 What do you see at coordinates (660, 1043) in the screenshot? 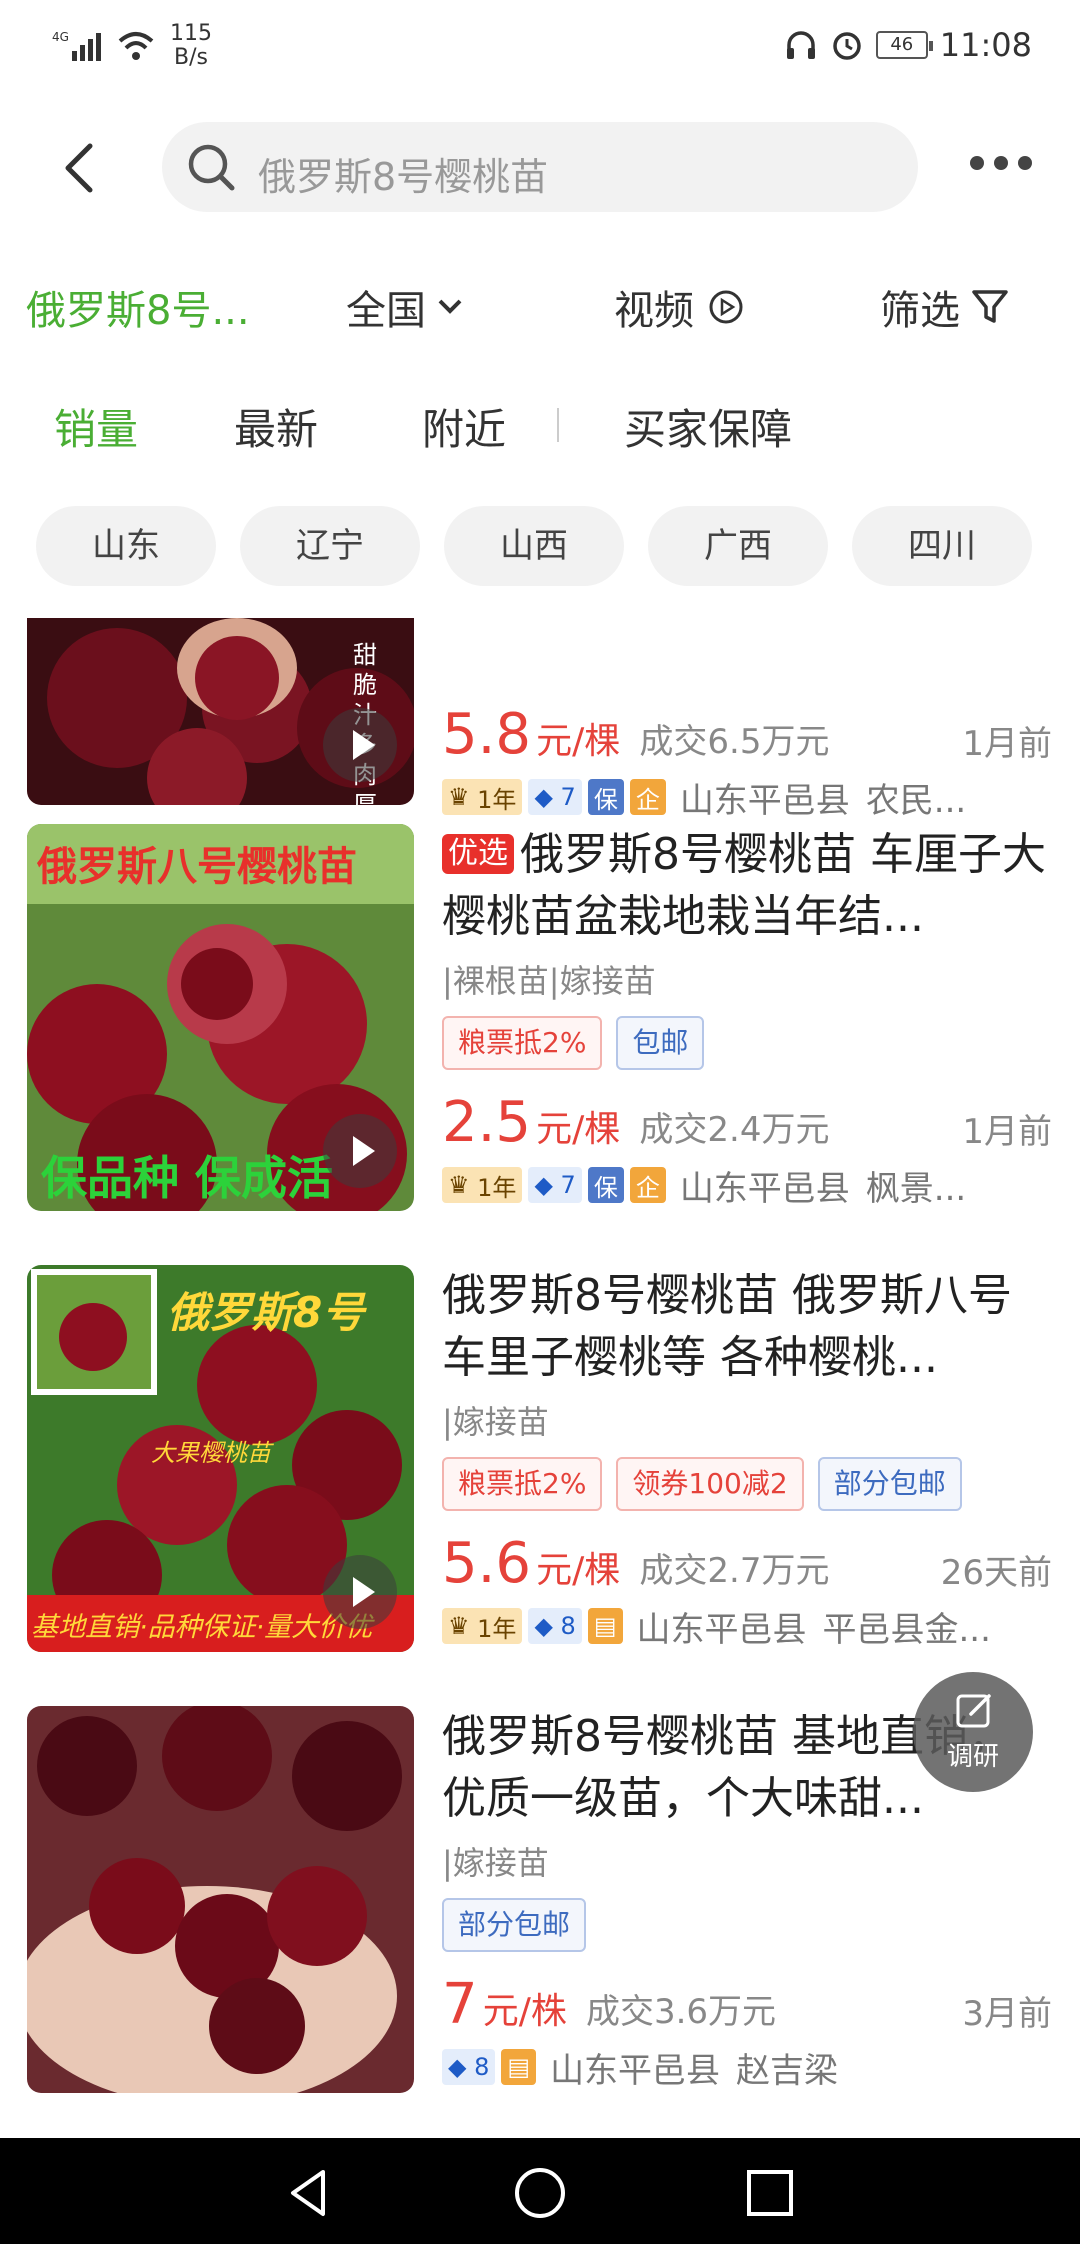
I see `promo-tag: 包邮` at bounding box center [660, 1043].